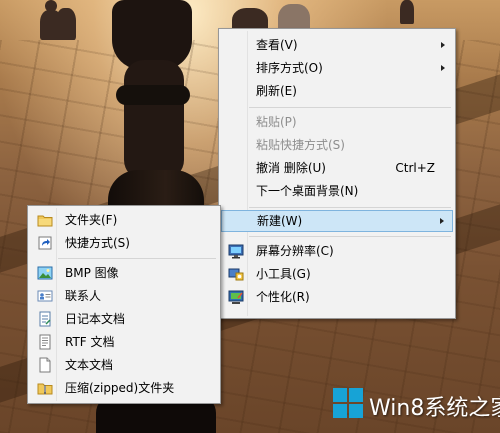 The width and height of the screenshot is (500, 433). I want to click on submenu-item-rtf-document: RTF 文档, so click(124, 342).